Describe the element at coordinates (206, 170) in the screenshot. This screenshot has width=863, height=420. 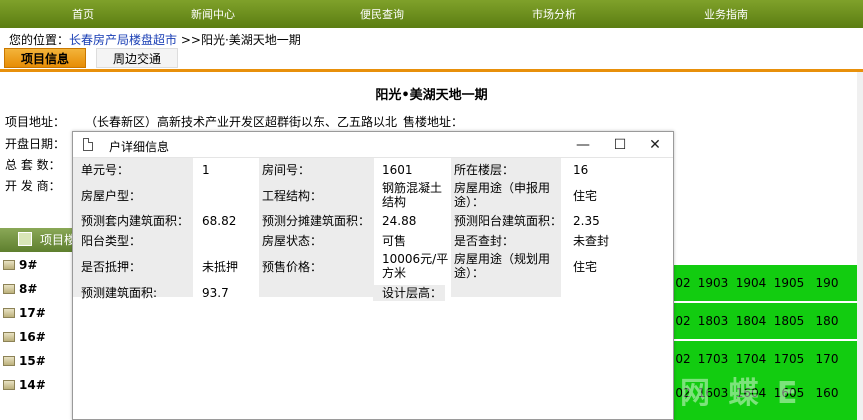
I see `value-unit-no: 1` at that location.